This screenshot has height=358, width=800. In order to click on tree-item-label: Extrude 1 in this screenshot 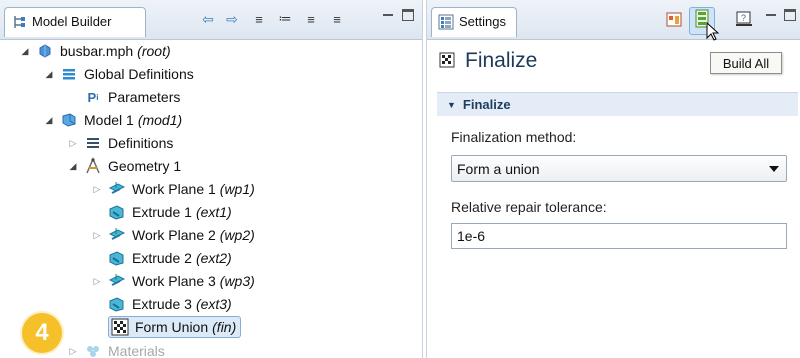, I will do `click(162, 212)`.